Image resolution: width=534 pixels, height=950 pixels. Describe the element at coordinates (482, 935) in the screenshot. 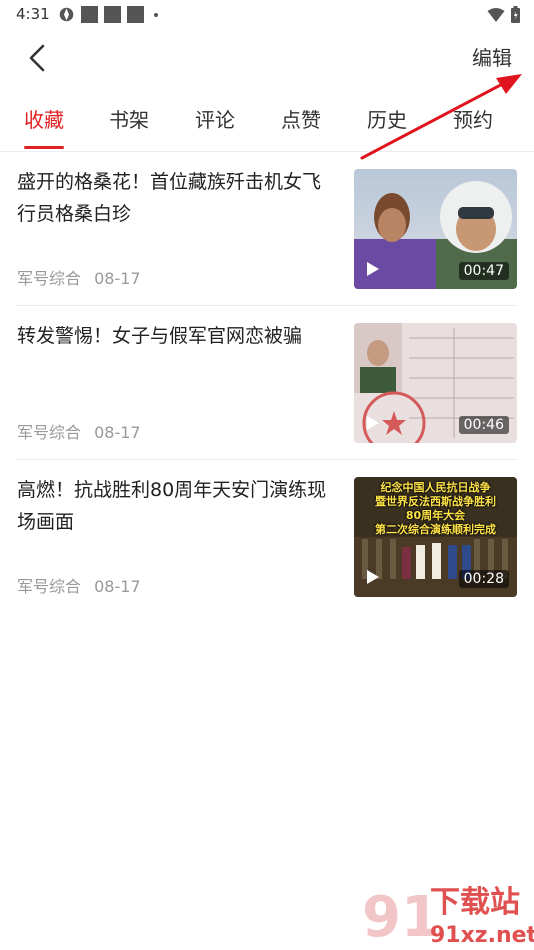

I see `watermark-url: 91xz.net` at that location.